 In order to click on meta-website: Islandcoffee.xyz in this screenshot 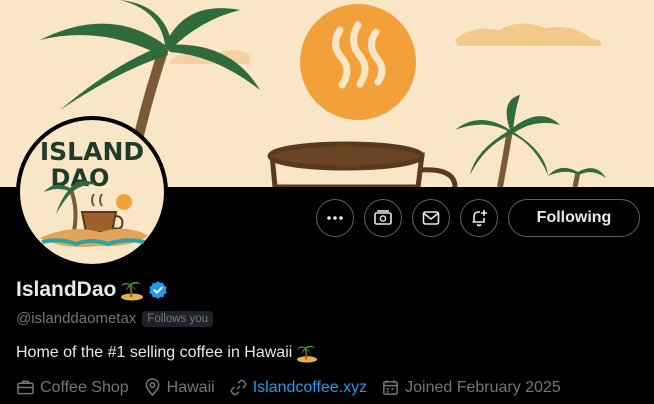, I will do `click(298, 387)`.